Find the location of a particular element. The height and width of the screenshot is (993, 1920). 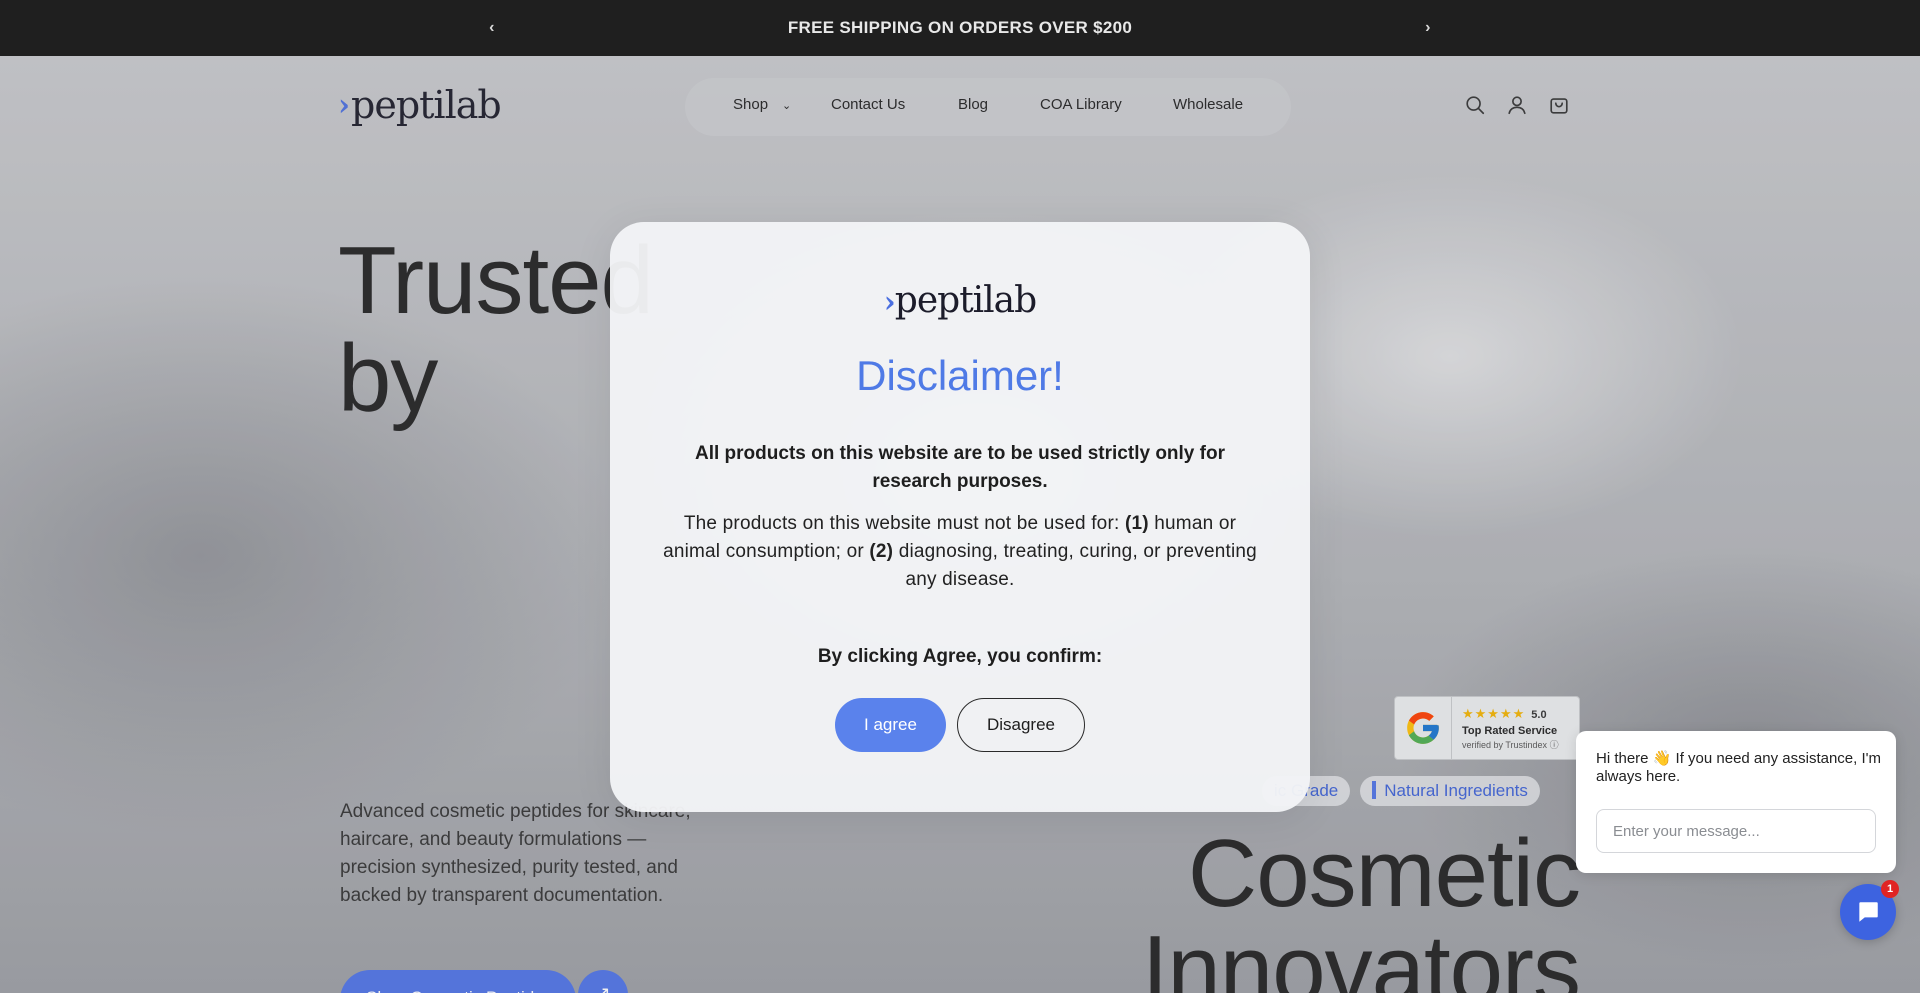

disagree-button: Disagree is located at coordinates (1021, 725).